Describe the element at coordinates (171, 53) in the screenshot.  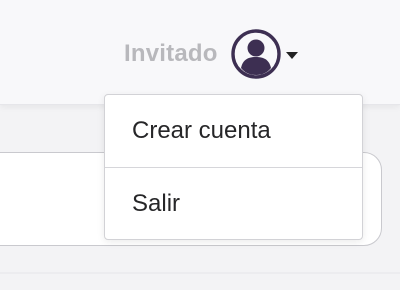
I see `user-name-label: Invitado` at that location.